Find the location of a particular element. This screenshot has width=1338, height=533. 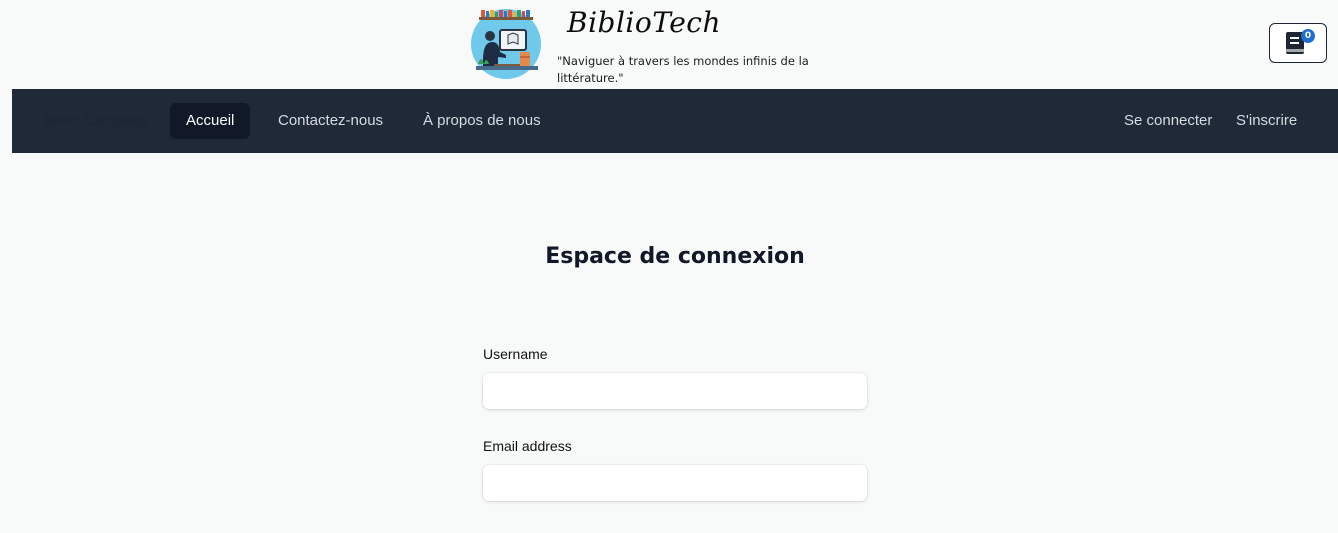

page-title: Espace de connexion is located at coordinates (675, 256).